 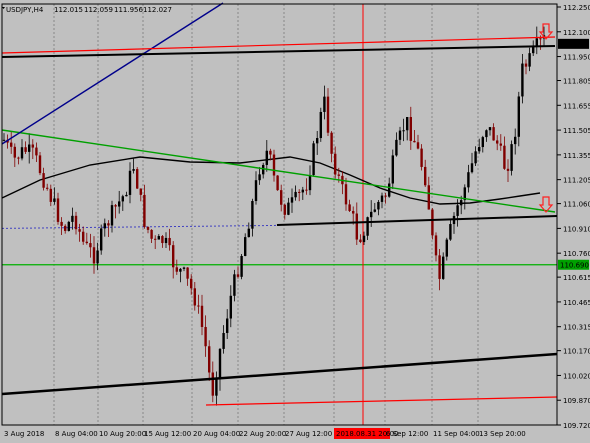 I want to click on y-tick-label: 110.465, so click(x=576, y=303).